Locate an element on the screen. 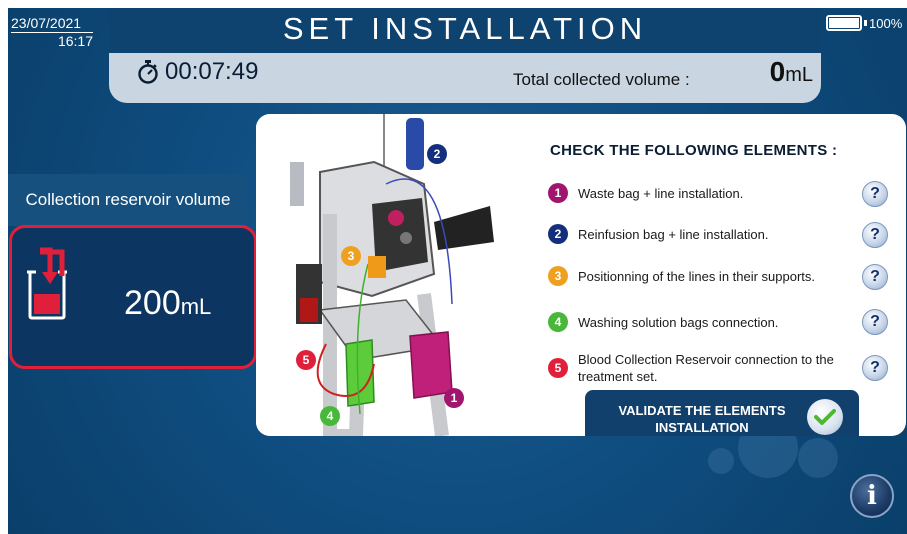 The width and height of the screenshot is (907, 534). checklist-item-4: 4 Washing solution bags connection. is located at coordinates (693, 322).